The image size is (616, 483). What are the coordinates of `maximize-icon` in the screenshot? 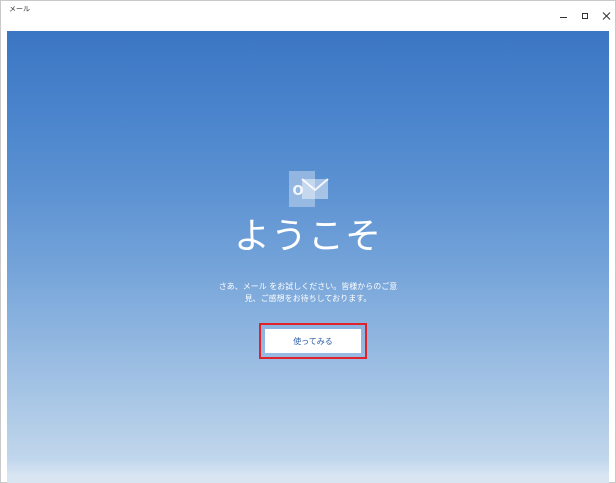 It's located at (585, 16).